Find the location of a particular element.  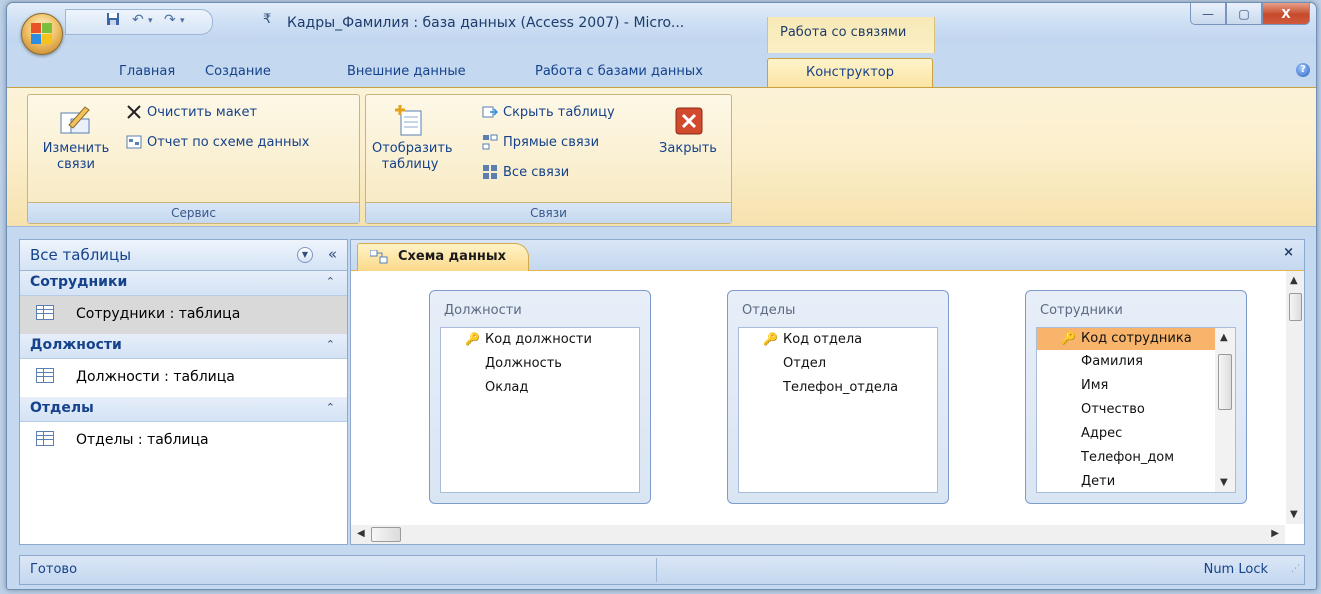

customize-qat-icon: ₹ is located at coordinates (267, 19).